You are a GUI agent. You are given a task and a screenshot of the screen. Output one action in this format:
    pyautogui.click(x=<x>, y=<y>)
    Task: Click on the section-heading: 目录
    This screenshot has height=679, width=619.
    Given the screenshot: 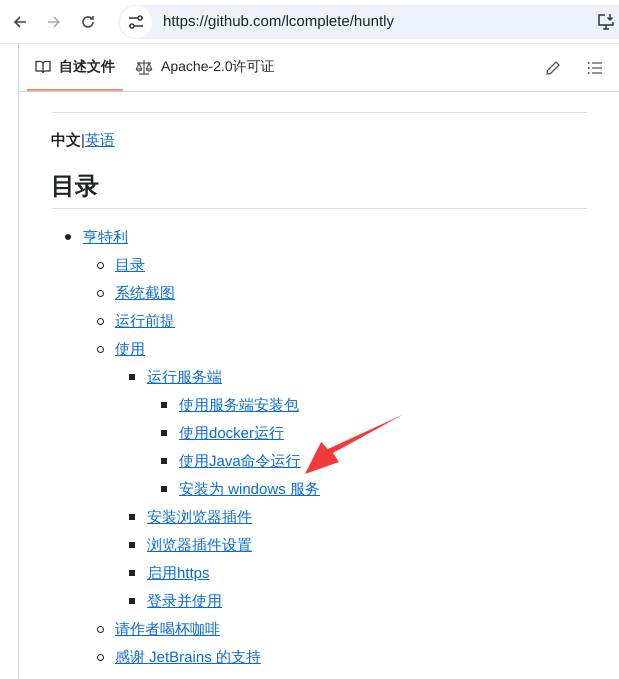 What is the action you would take?
    pyautogui.click(x=75, y=187)
    